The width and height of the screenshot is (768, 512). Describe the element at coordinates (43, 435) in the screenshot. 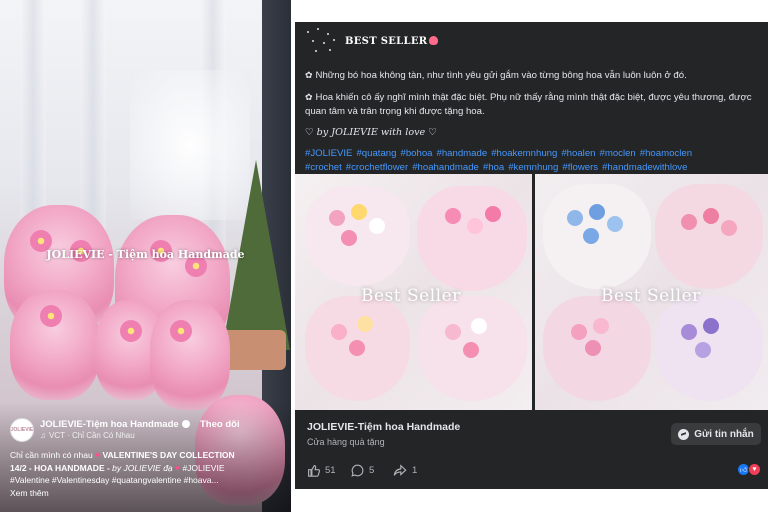

I see `music-note-icon: ♫` at that location.